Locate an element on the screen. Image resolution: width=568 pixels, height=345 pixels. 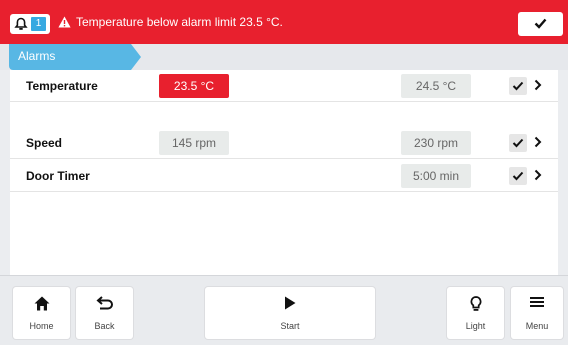
alarm-banner: 1 Temperature below alarm limit 23.5 °C. is located at coordinates (284, 22).